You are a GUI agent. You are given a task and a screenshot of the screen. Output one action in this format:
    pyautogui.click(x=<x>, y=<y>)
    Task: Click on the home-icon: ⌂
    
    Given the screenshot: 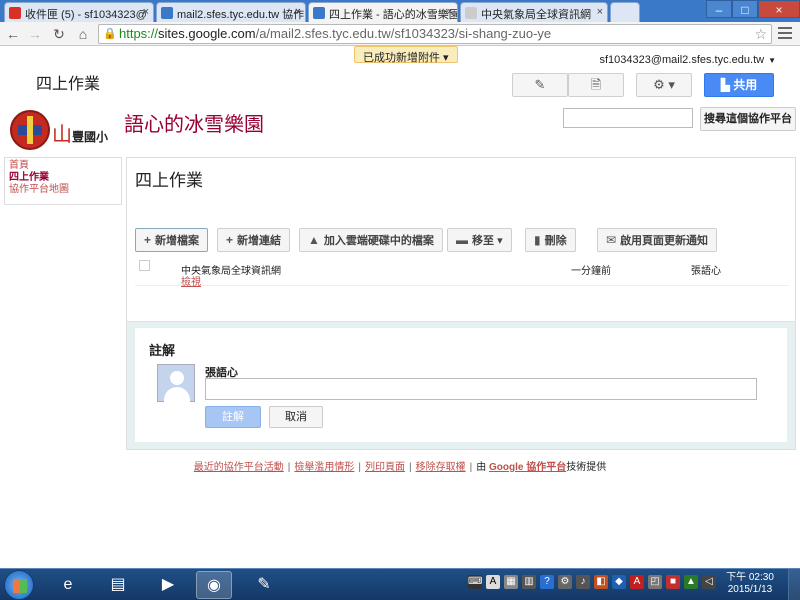 What is the action you would take?
    pyautogui.click(x=83, y=34)
    